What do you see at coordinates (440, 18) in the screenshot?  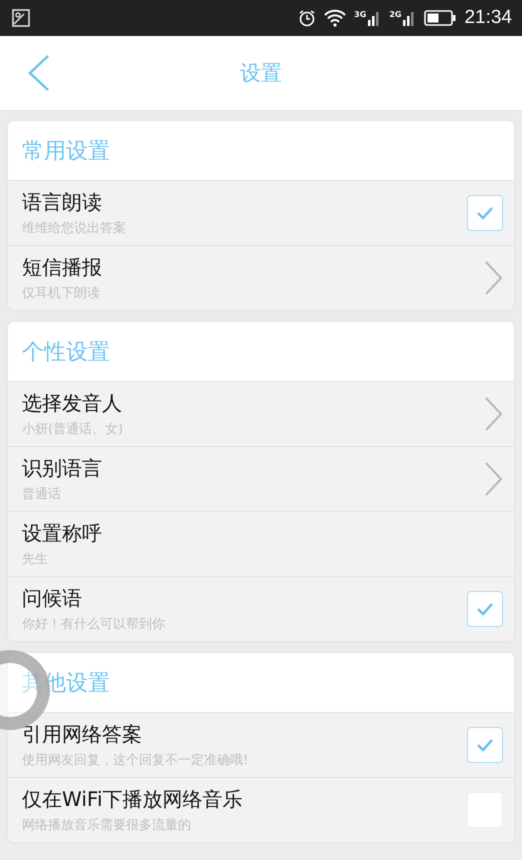 I see `battery-icon` at bounding box center [440, 18].